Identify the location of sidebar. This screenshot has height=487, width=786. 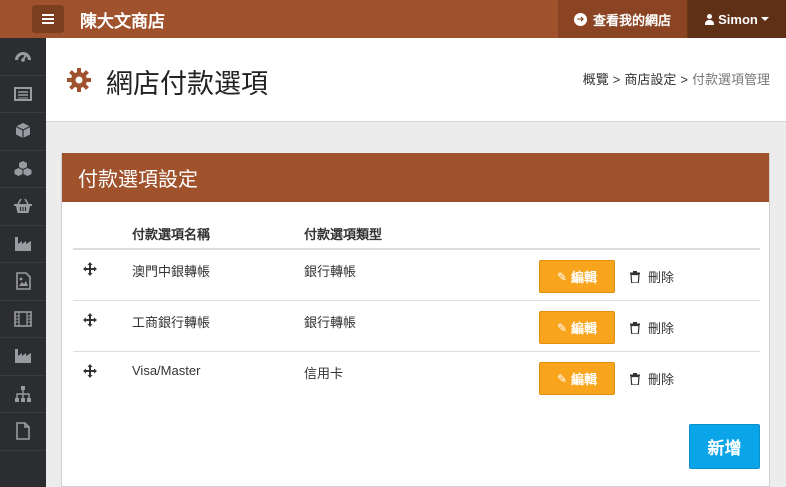
(23, 262).